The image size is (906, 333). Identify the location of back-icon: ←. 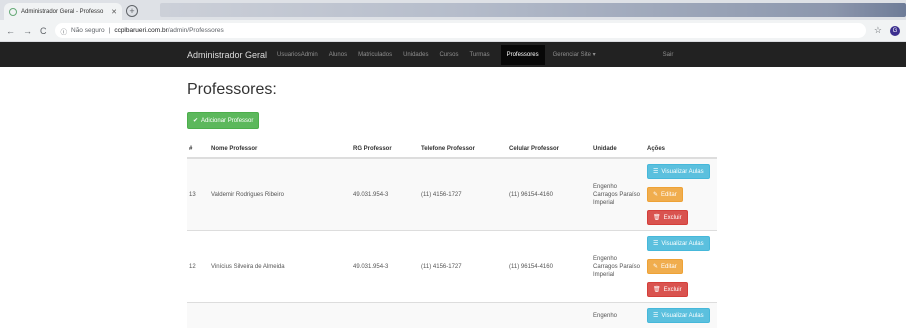
(10, 31).